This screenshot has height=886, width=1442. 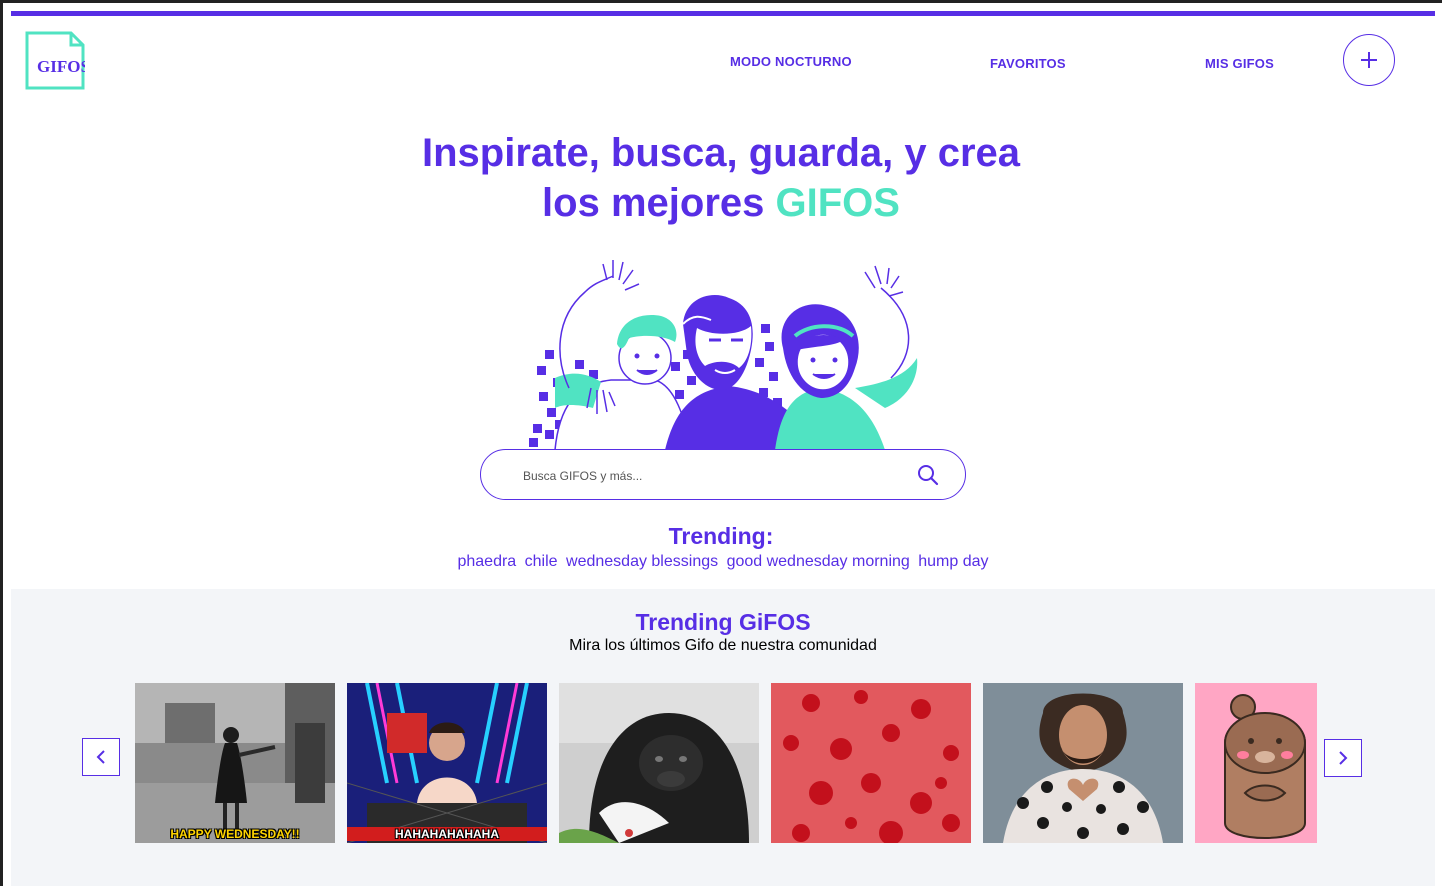 I want to click on top-accent-bar, so click(x=723, y=13).